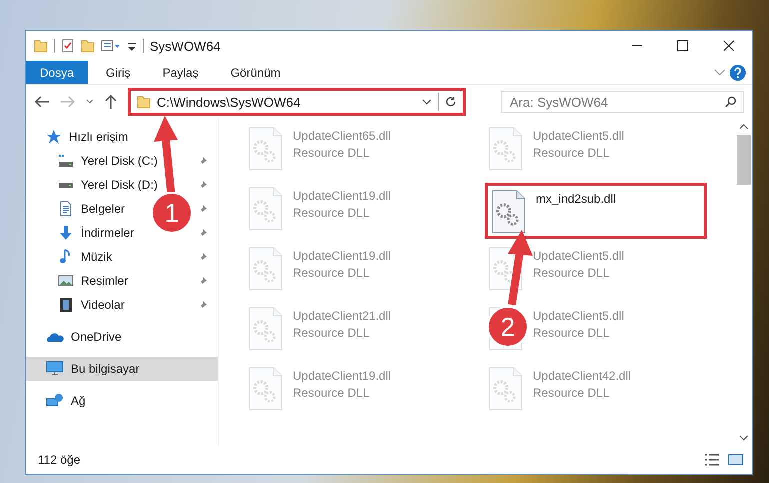 The width and height of the screenshot is (769, 483). I want to click on ribbon-tab: Dosya, so click(57, 72).